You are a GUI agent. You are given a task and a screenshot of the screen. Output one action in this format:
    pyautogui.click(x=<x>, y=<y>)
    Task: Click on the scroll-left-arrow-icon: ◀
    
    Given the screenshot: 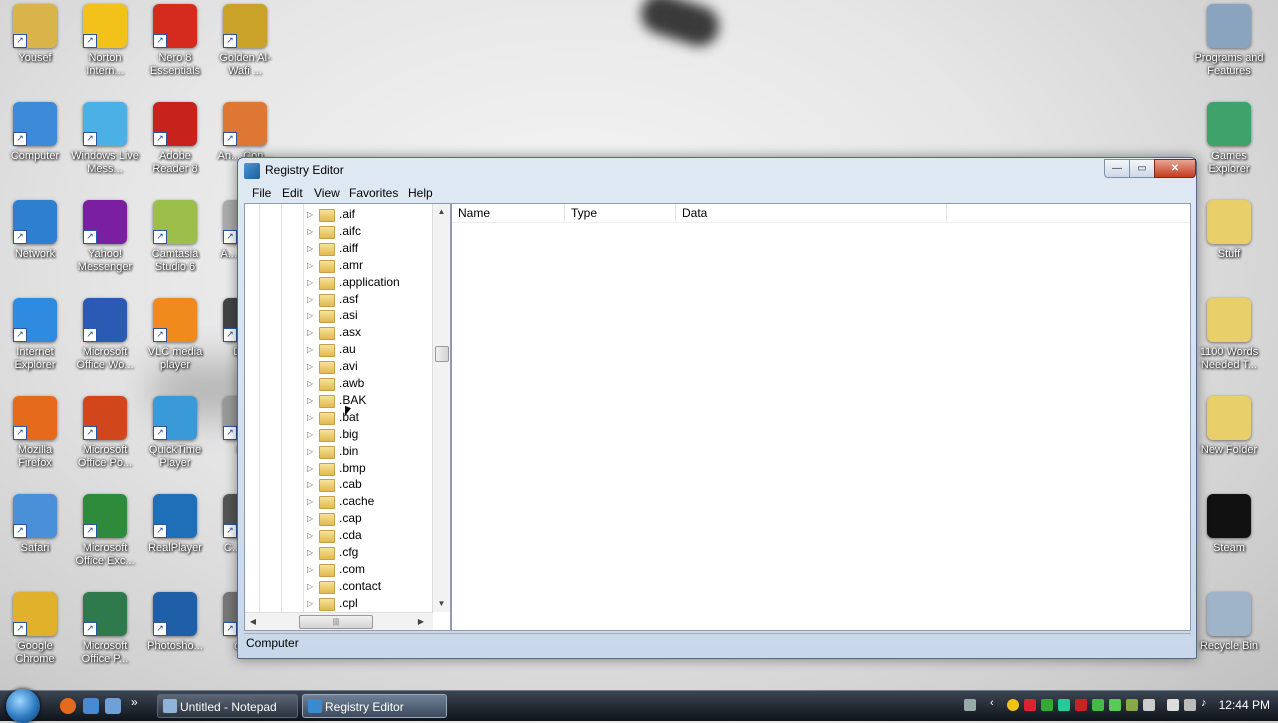 What is the action you would take?
    pyautogui.click(x=253, y=621)
    